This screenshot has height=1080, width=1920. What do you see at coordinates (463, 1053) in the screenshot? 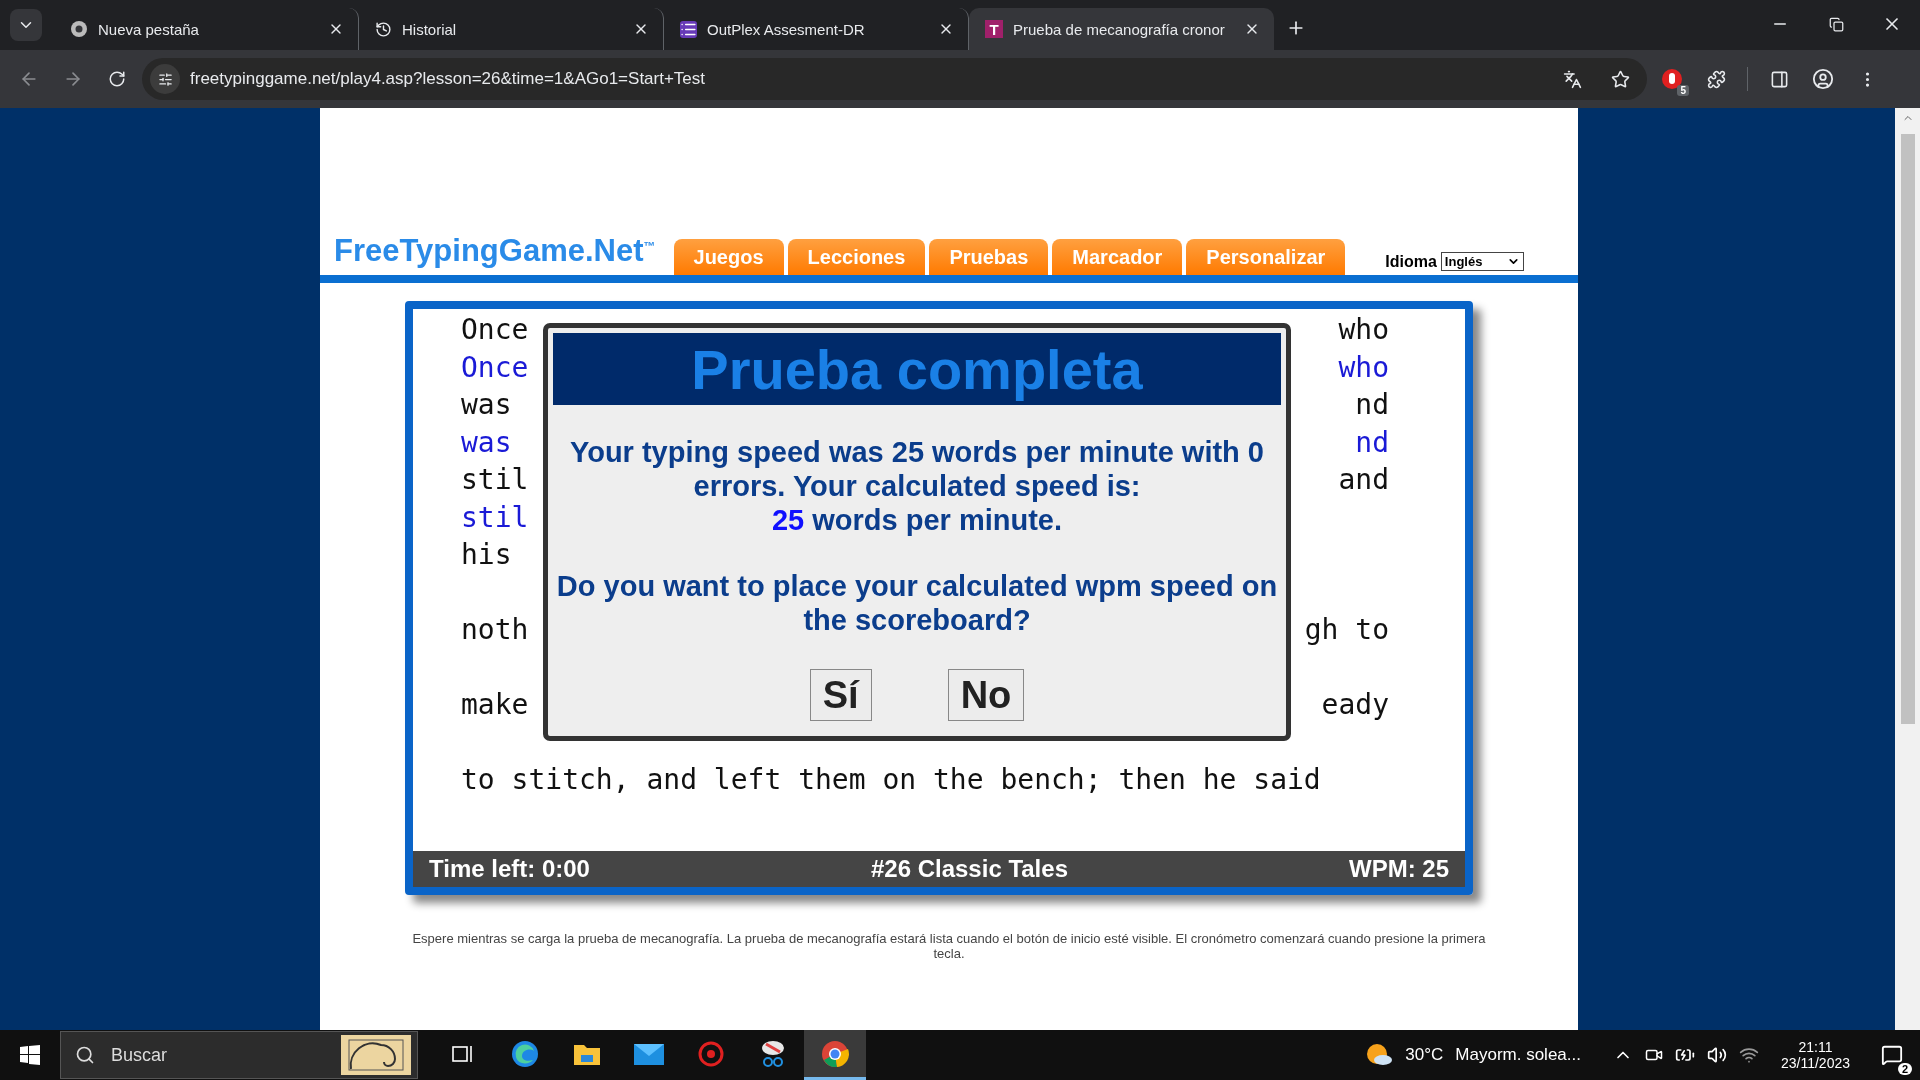
I see `task-view-icon` at bounding box center [463, 1053].